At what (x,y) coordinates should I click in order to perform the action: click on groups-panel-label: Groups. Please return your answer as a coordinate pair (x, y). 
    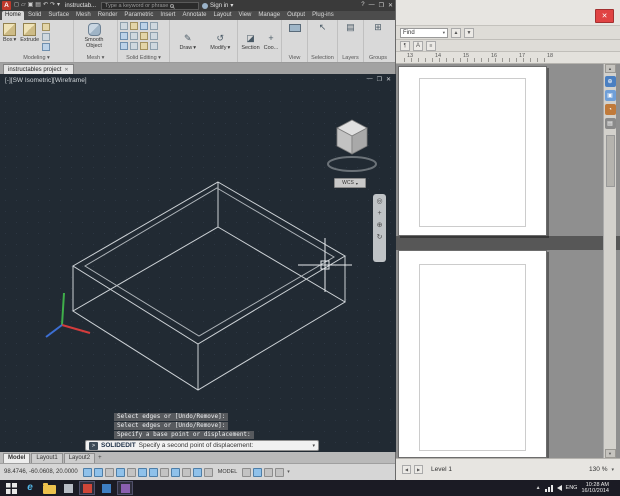
    Looking at the image, I should click on (378, 58).